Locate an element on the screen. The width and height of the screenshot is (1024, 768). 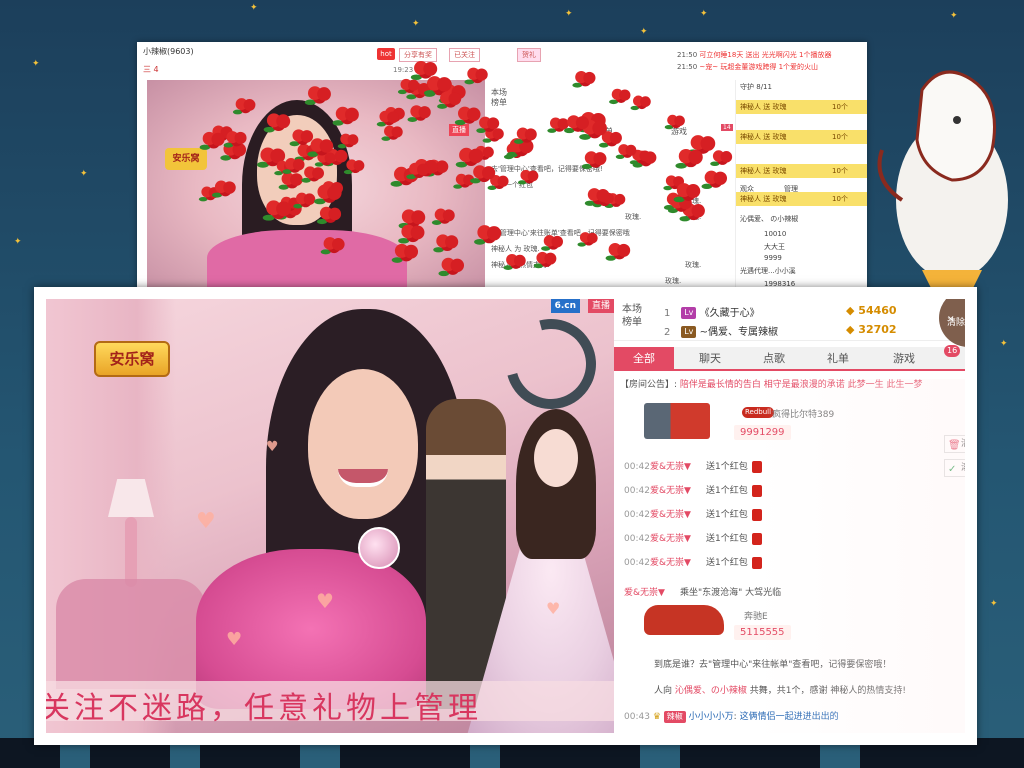
live-badge: 直播 is located at coordinates (459, 130).